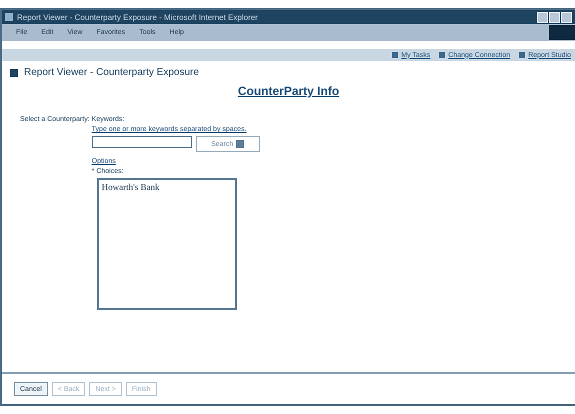 The width and height of the screenshot is (575, 414). Describe the element at coordinates (142, 142) in the screenshot. I see `keywords-field` at that location.